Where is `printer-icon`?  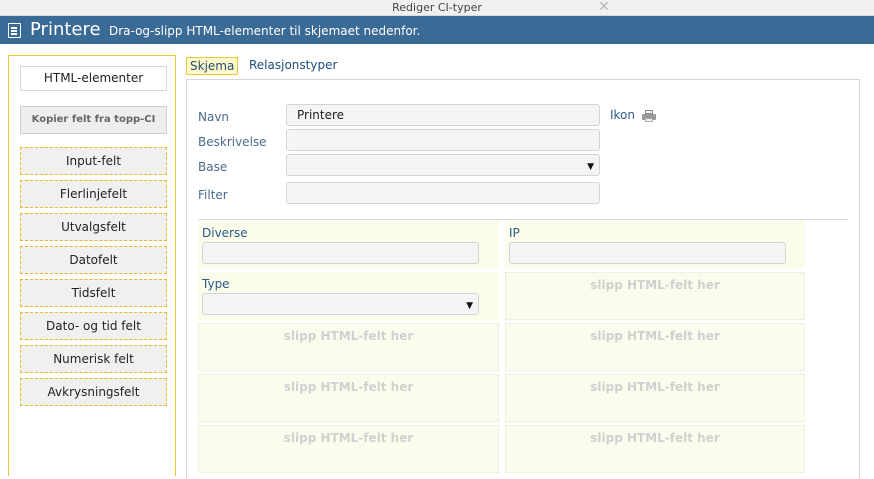 printer-icon is located at coordinates (649, 116).